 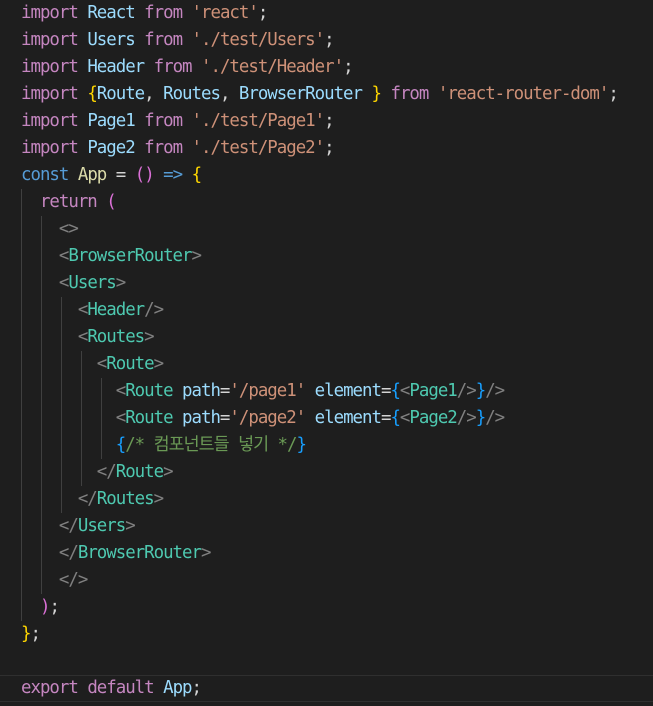 What do you see at coordinates (326, 499) in the screenshot?
I see `code-line: </Routes>` at bounding box center [326, 499].